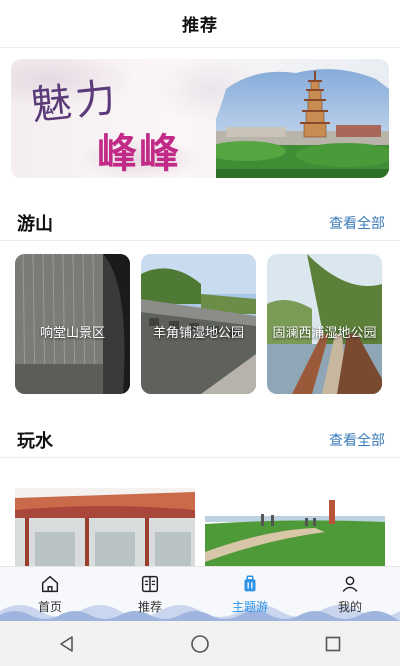 The height and width of the screenshot is (666, 400). I want to click on recents-square-icon, so click(333, 643).